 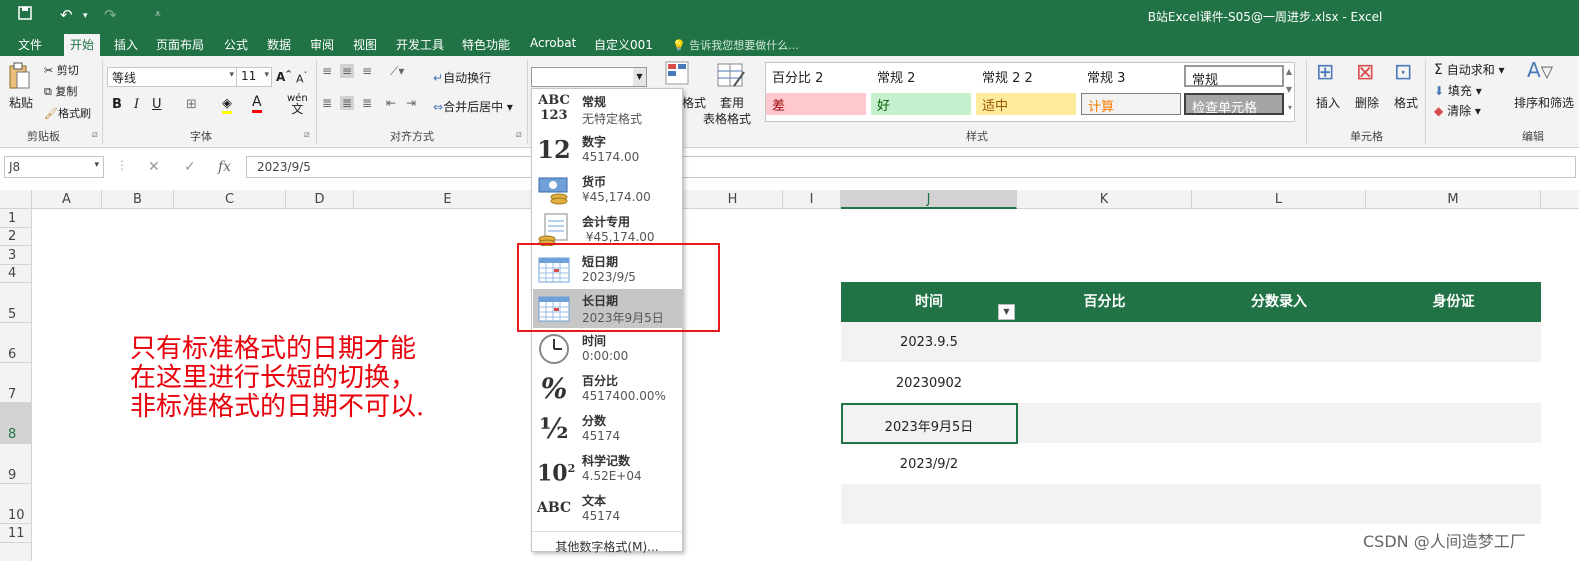 What do you see at coordinates (157, 104) in the screenshot?
I see `underline-button: U` at bounding box center [157, 104].